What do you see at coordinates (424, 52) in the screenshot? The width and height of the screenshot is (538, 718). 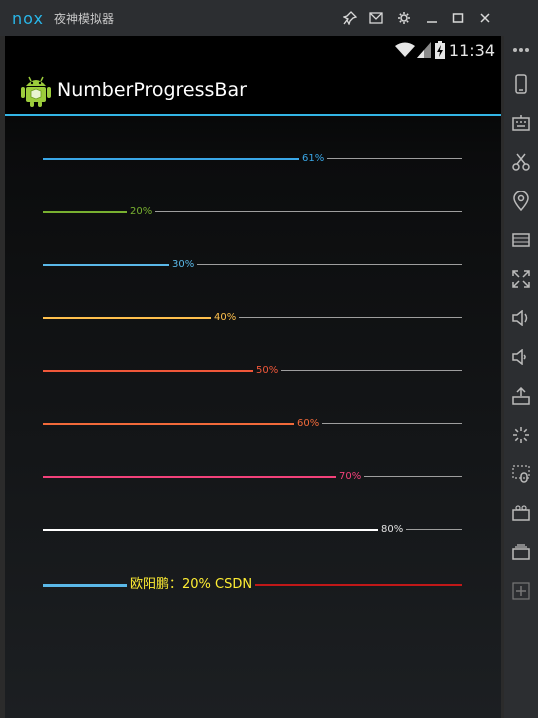 I see `signal-icon` at bounding box center [424, 52].